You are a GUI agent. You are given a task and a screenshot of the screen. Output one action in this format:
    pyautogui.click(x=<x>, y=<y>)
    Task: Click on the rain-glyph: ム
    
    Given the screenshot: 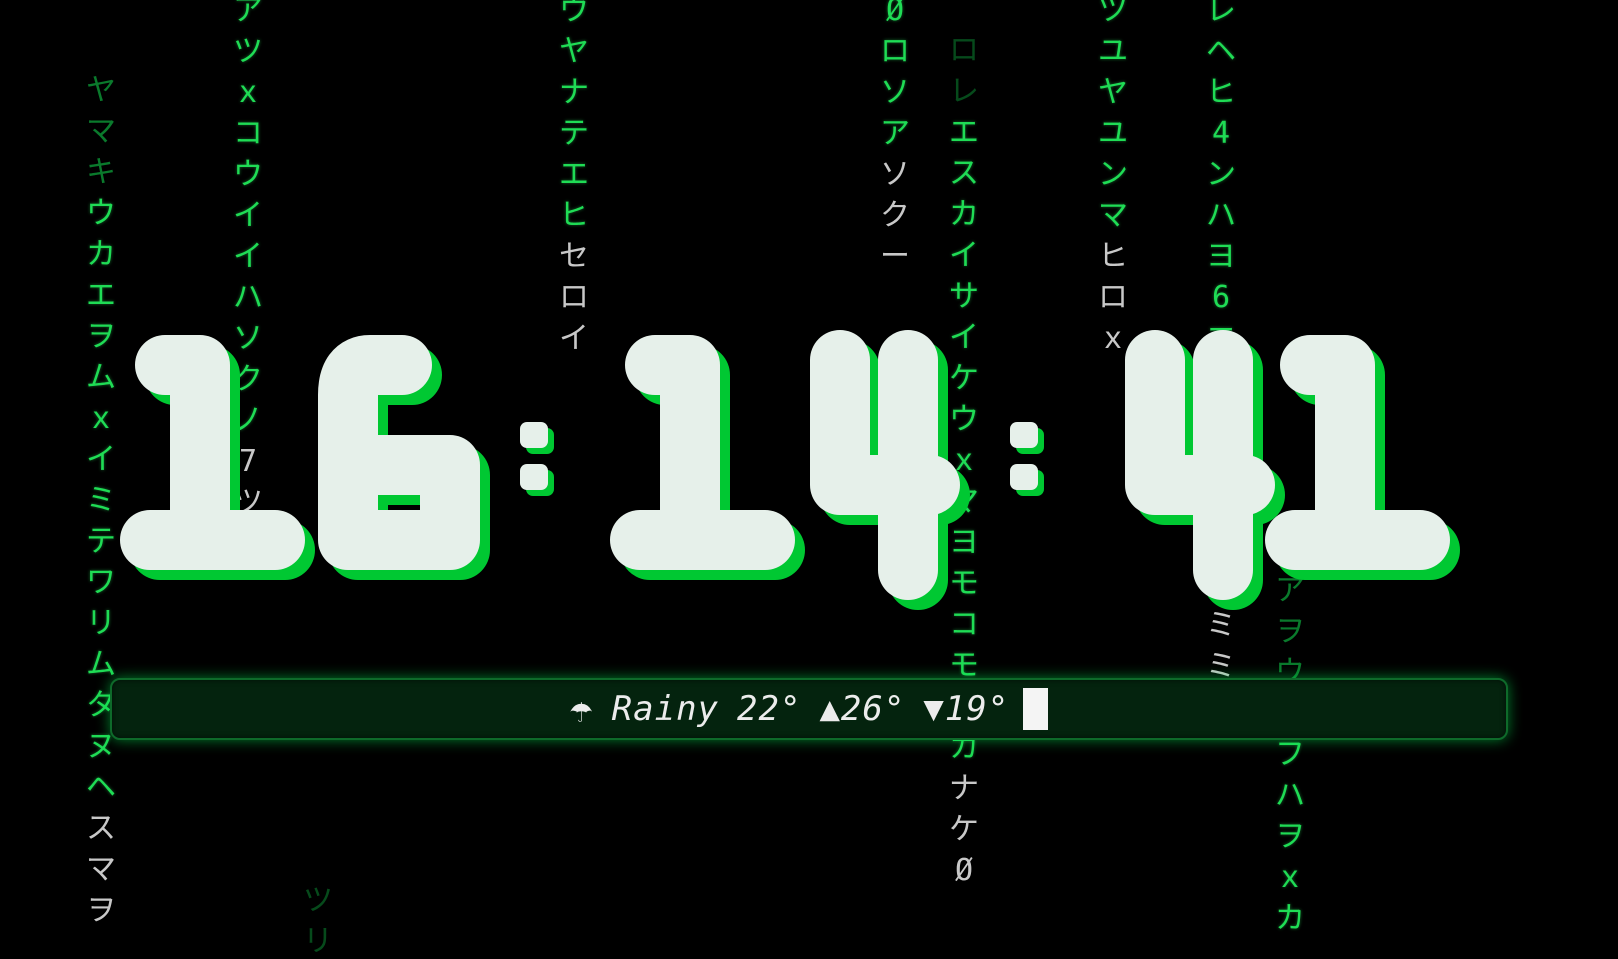 What is the action you would take?
    pyautogui.click(x=101, y=664)
    